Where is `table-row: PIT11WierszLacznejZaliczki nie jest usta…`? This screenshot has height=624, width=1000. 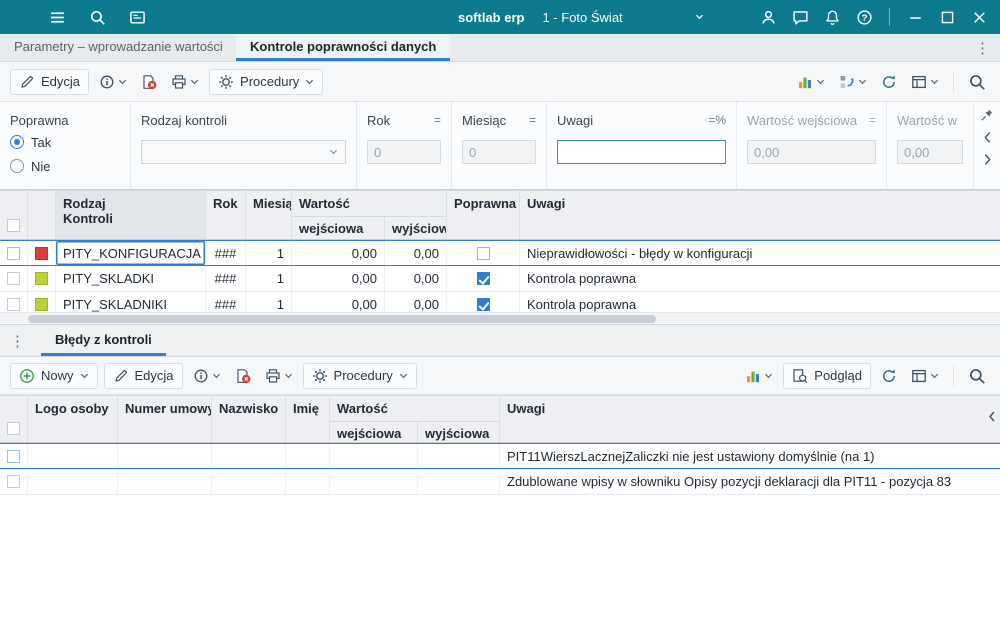
table-row: PIT11WierszLacznejZaliczki nie jest usta… is located at coordinates (500, 456).